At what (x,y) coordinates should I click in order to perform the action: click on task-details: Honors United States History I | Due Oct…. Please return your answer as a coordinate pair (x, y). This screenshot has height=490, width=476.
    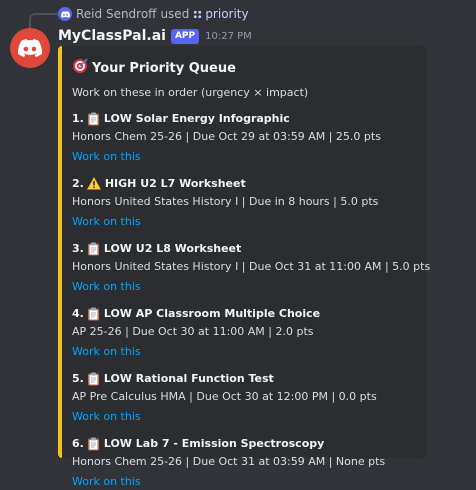
    Looking at the image, I should click on (251, 266).